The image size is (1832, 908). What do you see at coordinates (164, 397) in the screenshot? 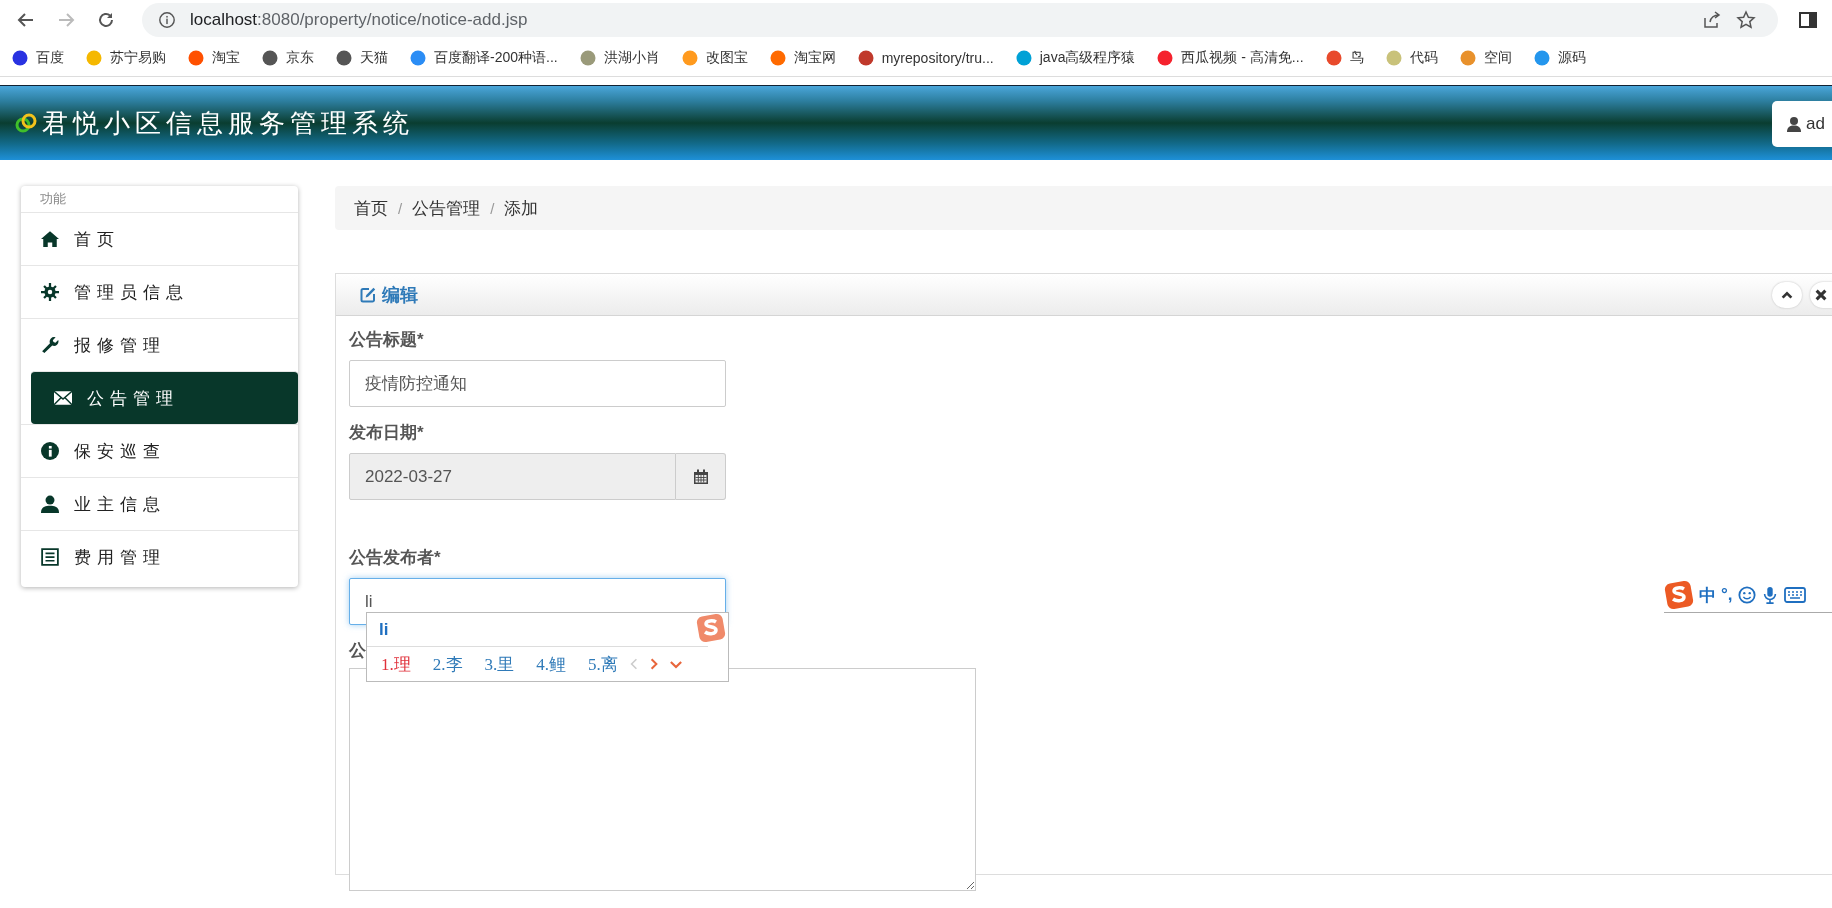
I see `sidebar-item: 公告管理` at bounding box center [164, 397].